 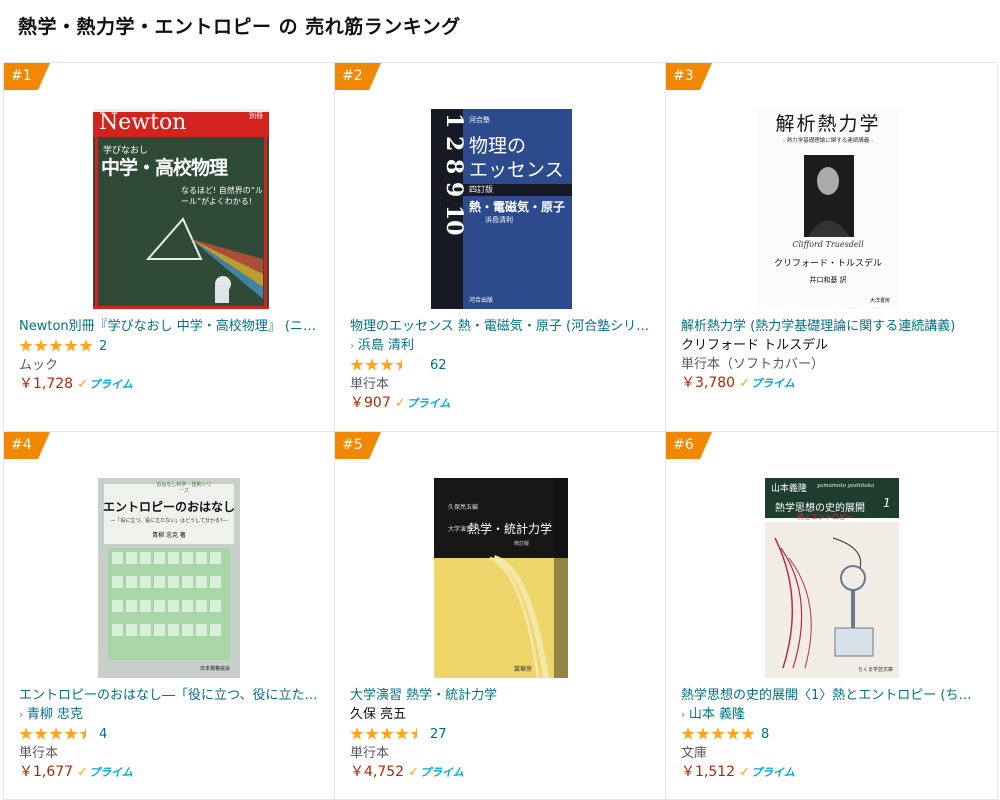 What do you see at coordinates (438, 365) in the screenshot?
I see `rating-count-link: 62` at bounding box center [438, 365].